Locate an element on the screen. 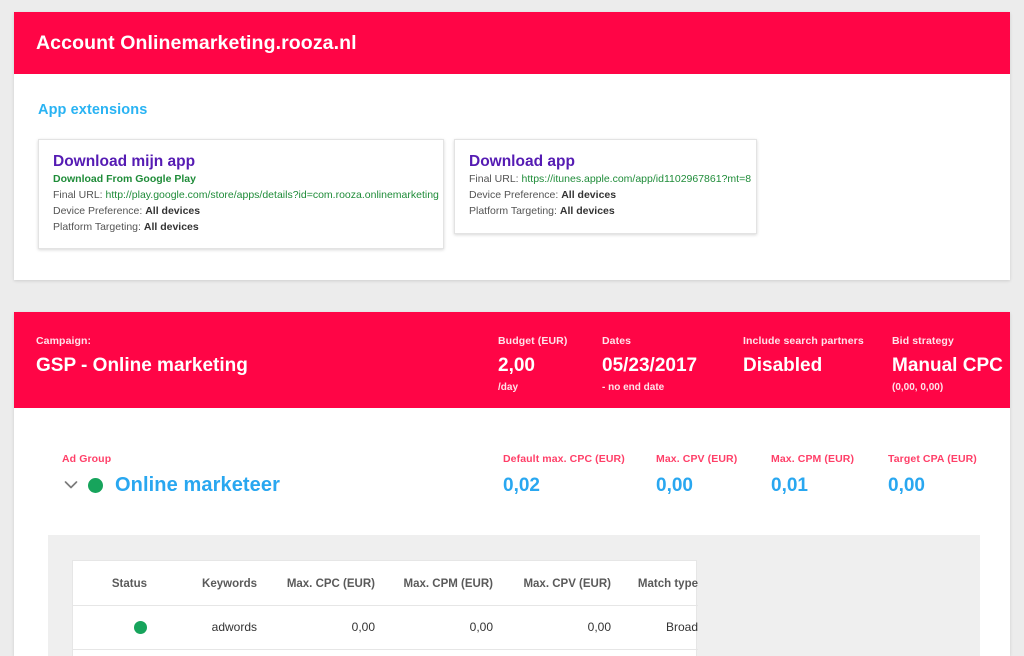 The height and width of the screenshot is (656, 1024). campaign-dates-value: 05/23/2017 is located at coordinates (650, 365).